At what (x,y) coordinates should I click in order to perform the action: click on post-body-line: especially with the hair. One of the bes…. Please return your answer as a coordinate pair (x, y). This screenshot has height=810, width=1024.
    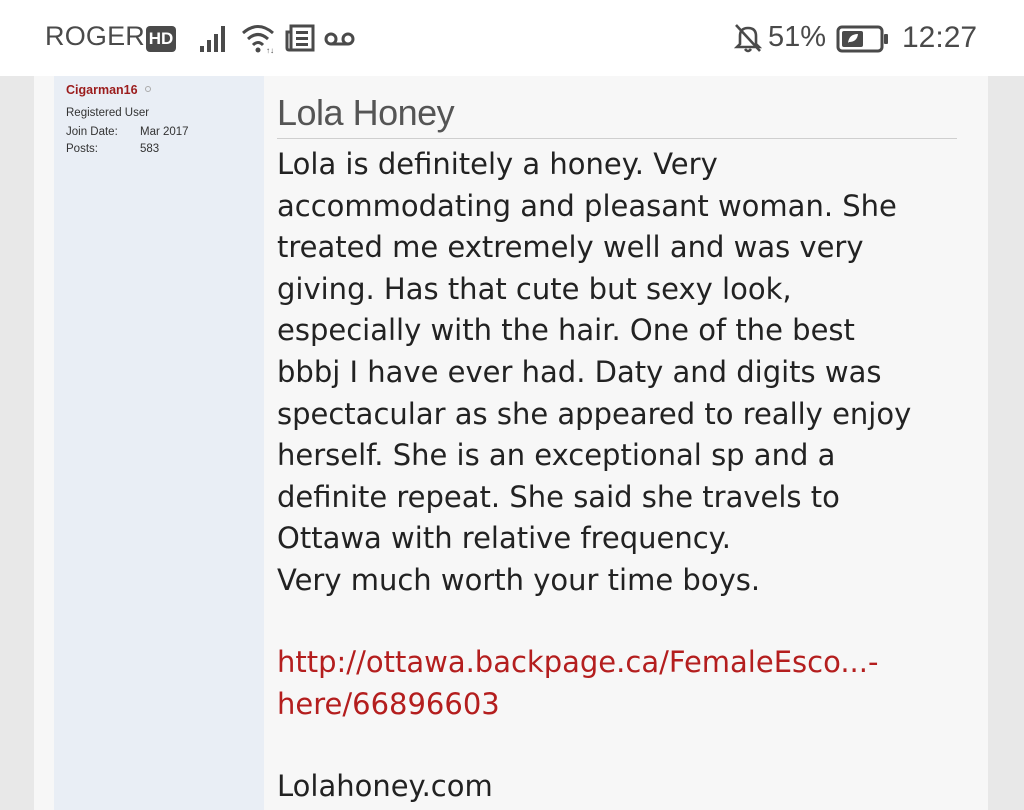
    Looking at the image, I should click on (566, 330).